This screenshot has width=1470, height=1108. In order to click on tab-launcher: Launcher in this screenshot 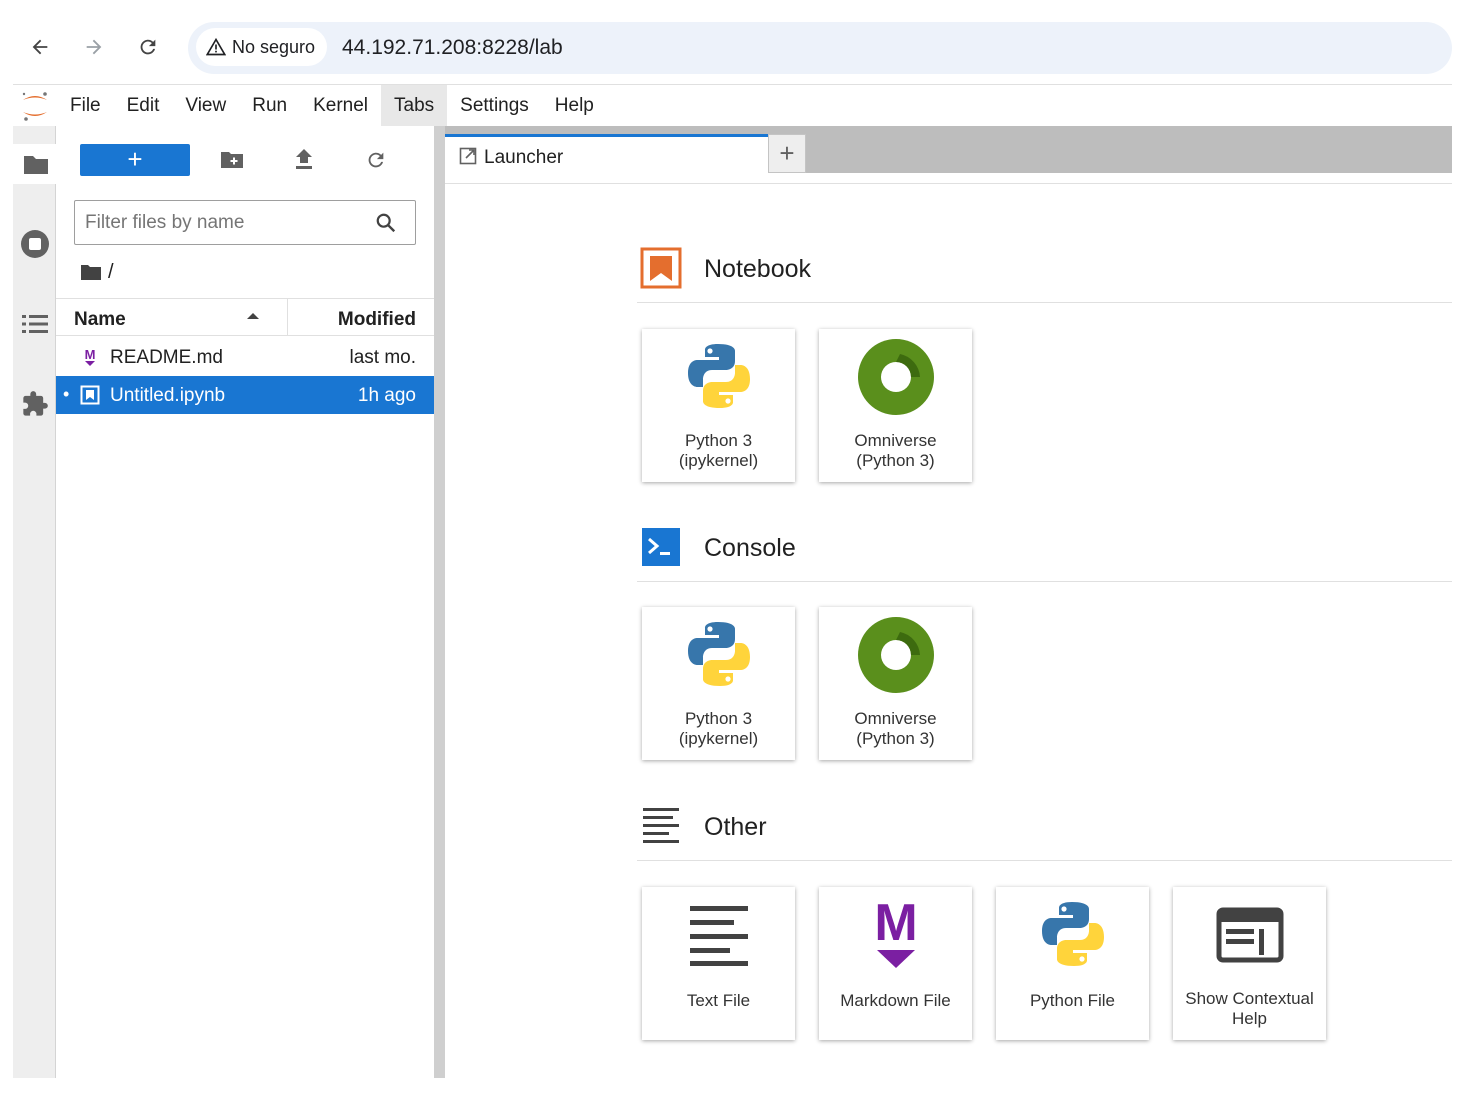, I will do `click(606, 159)`.